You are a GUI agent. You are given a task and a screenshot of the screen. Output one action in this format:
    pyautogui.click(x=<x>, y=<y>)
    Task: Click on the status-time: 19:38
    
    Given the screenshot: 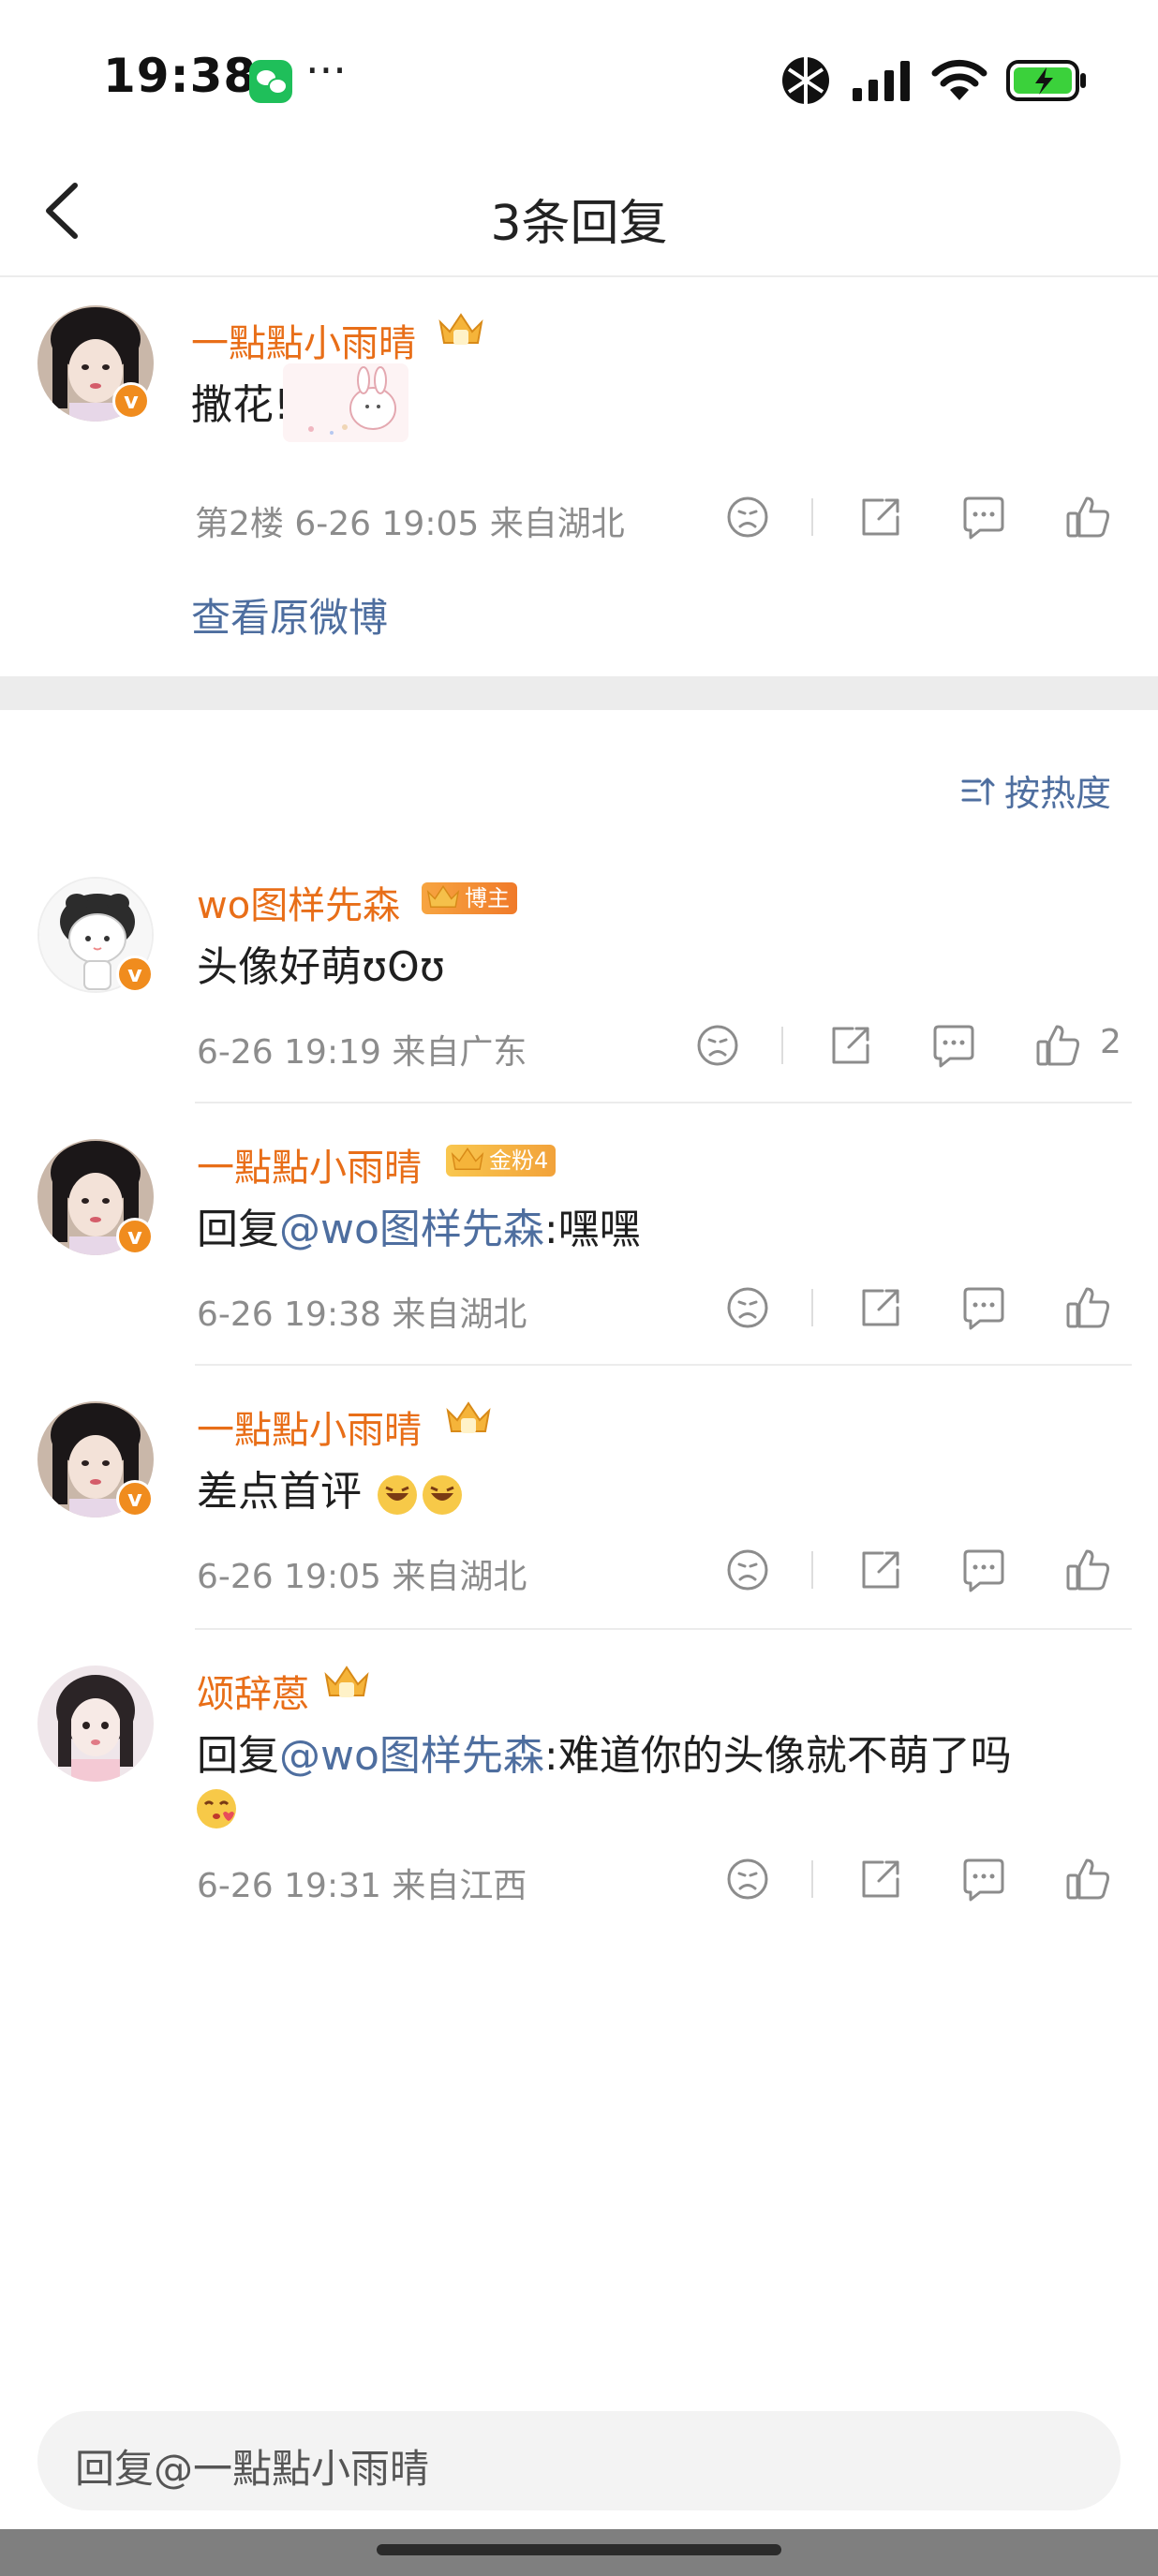 What is the action you would take?
    pyautogui.click(x=180, y=76)
    